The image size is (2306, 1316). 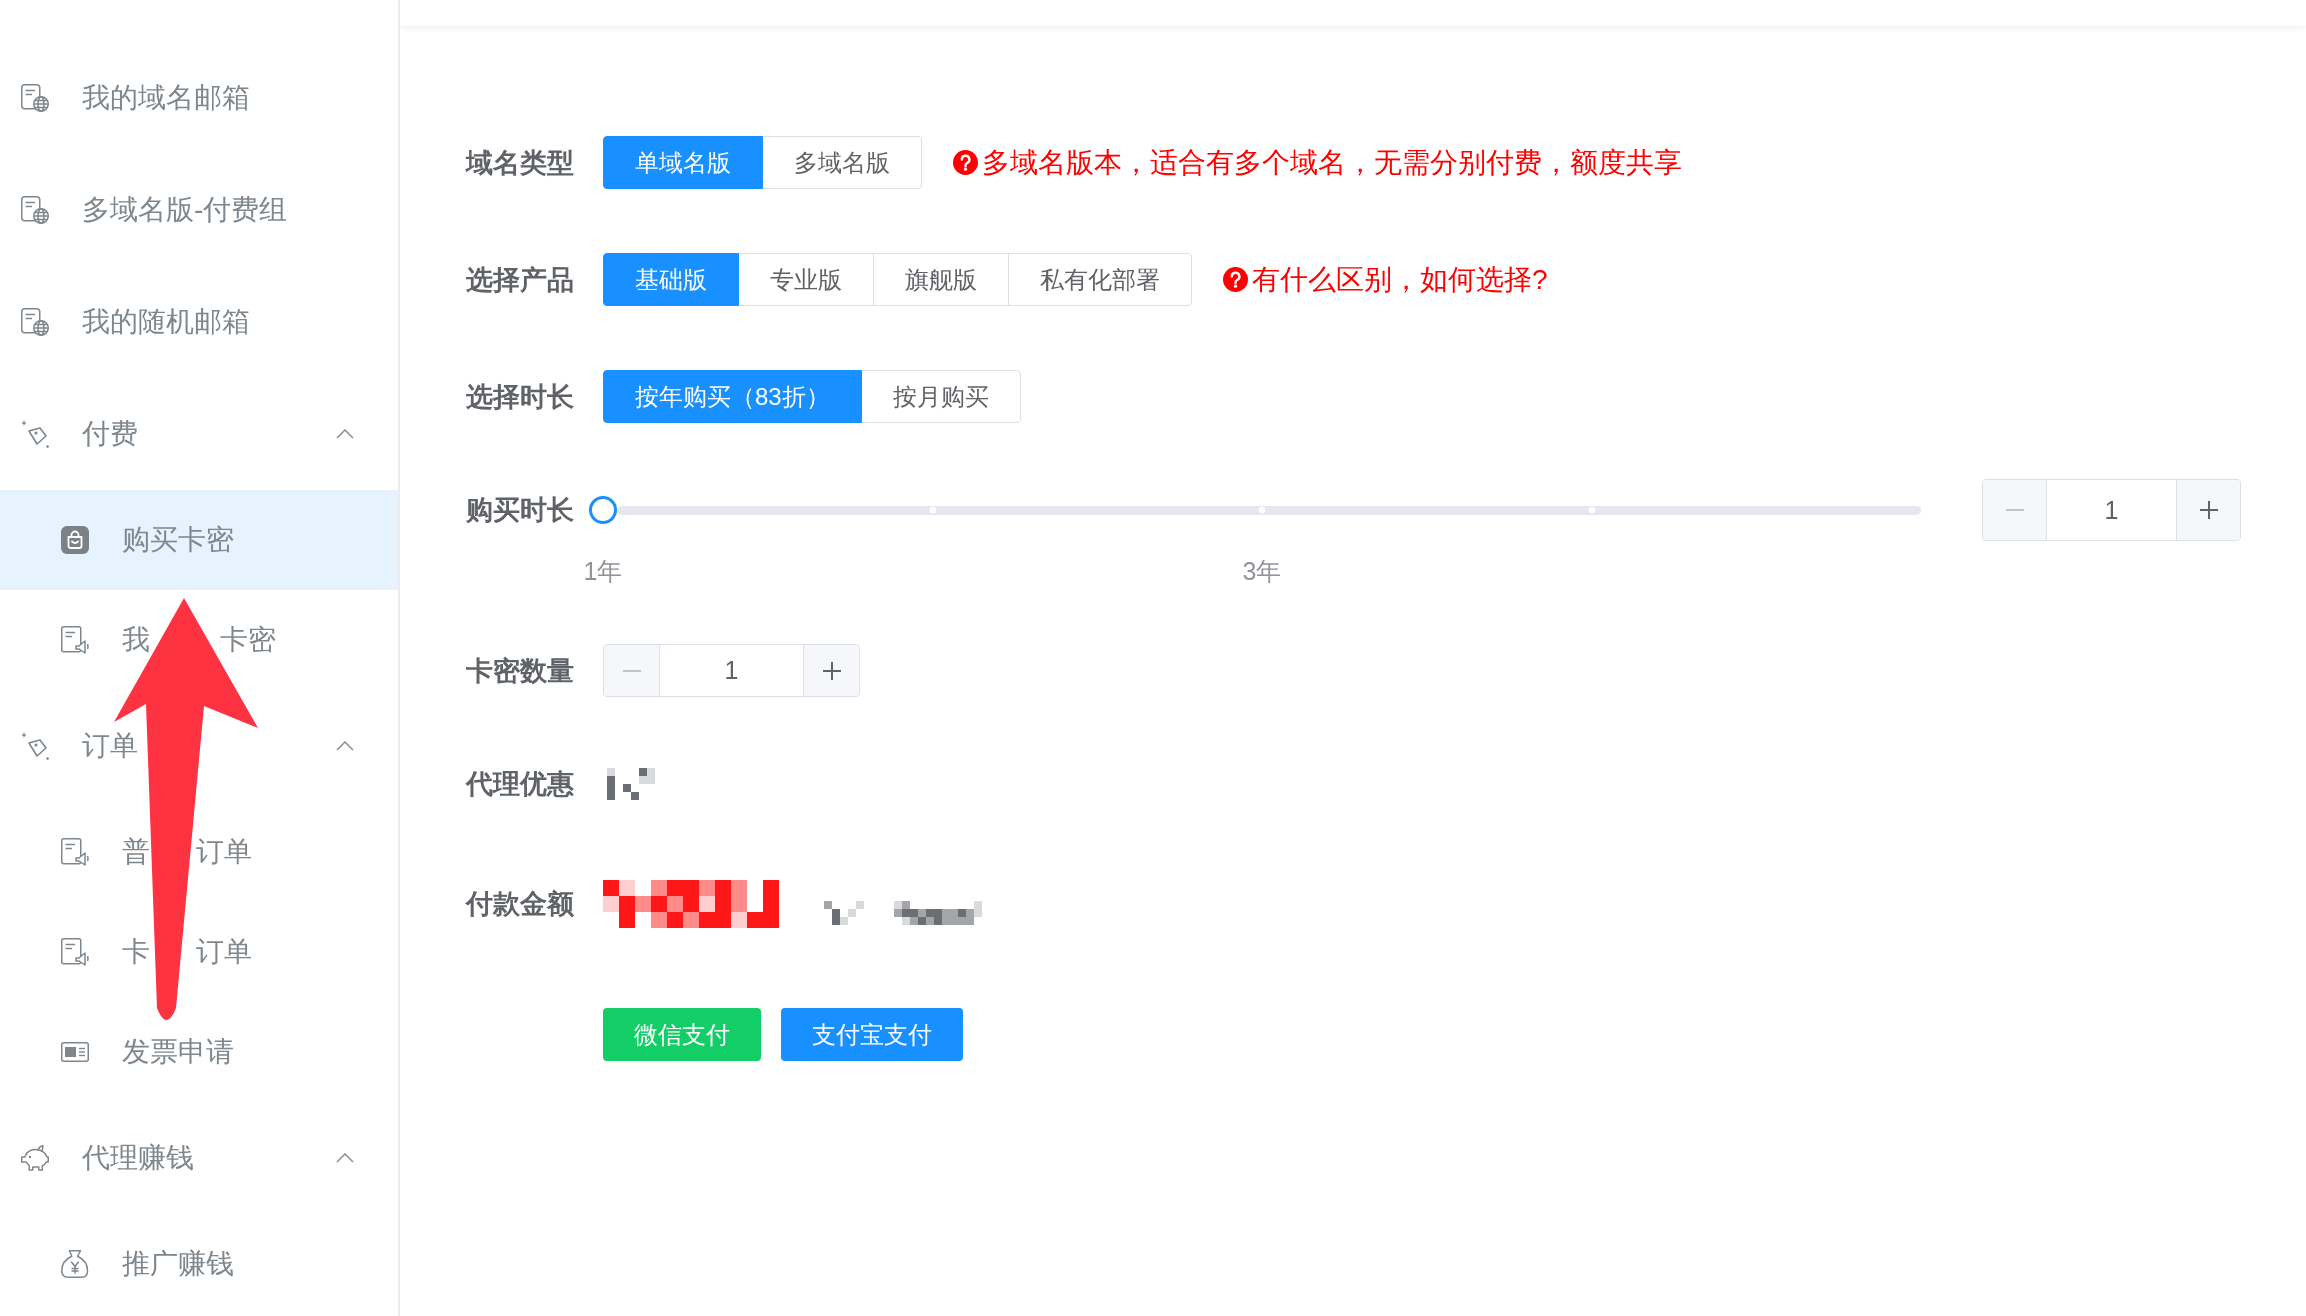 I want to click on sidebar-item: 推广赚钱, so click(x=199, y=1264).